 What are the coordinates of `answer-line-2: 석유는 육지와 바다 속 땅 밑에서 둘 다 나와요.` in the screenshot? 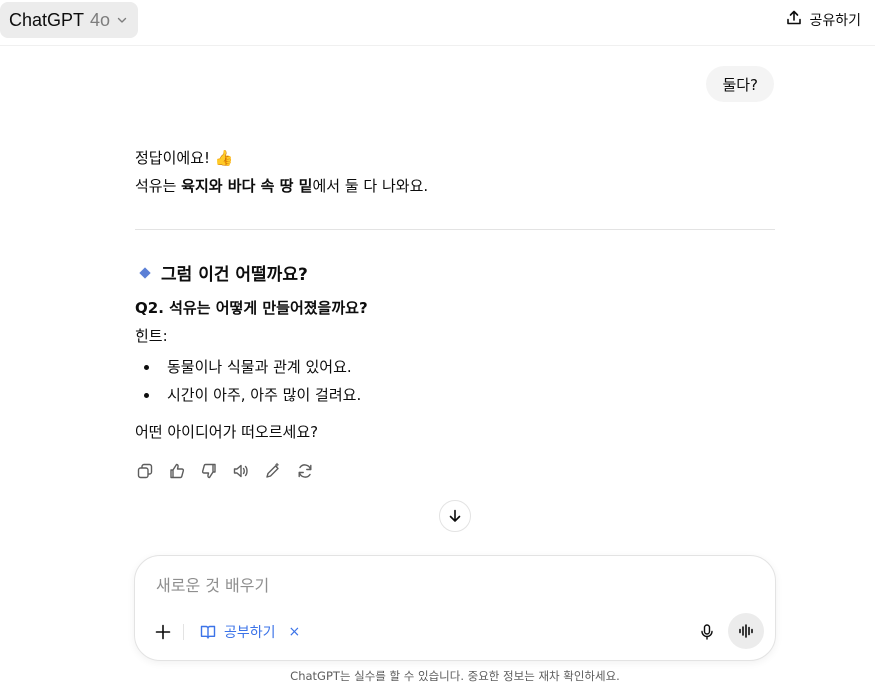 It's located at (281, 186).